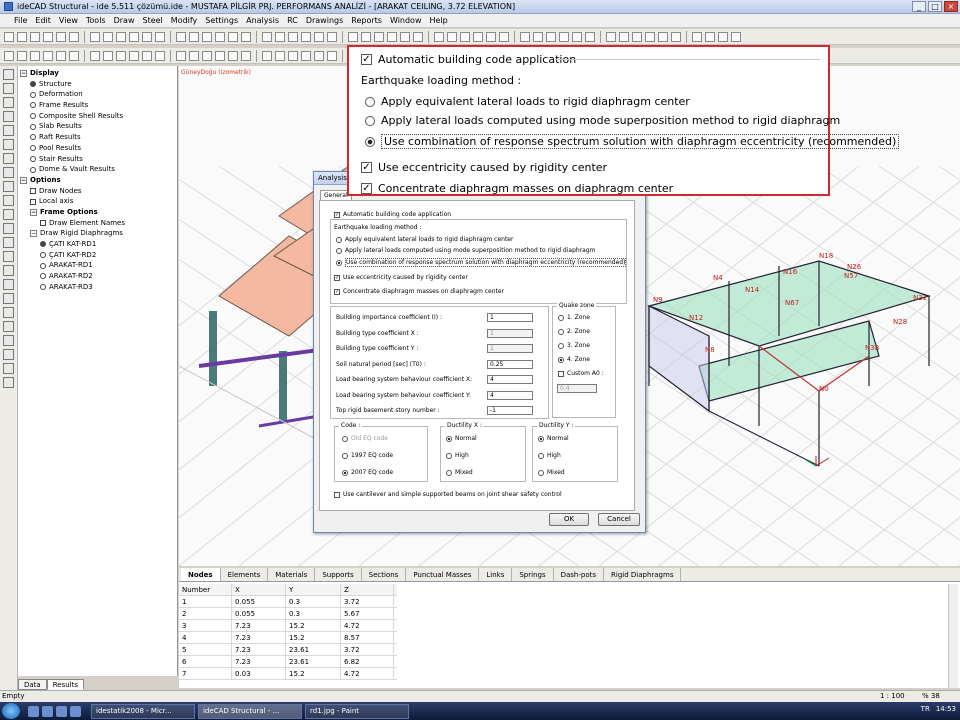 The width and height of the screenshot is (960, 720). What do you see at coordinates (288, 602) in the screenshot?
I see `table-row: 1 0.055 0.3 3.72` at bounding box center [288, 602].